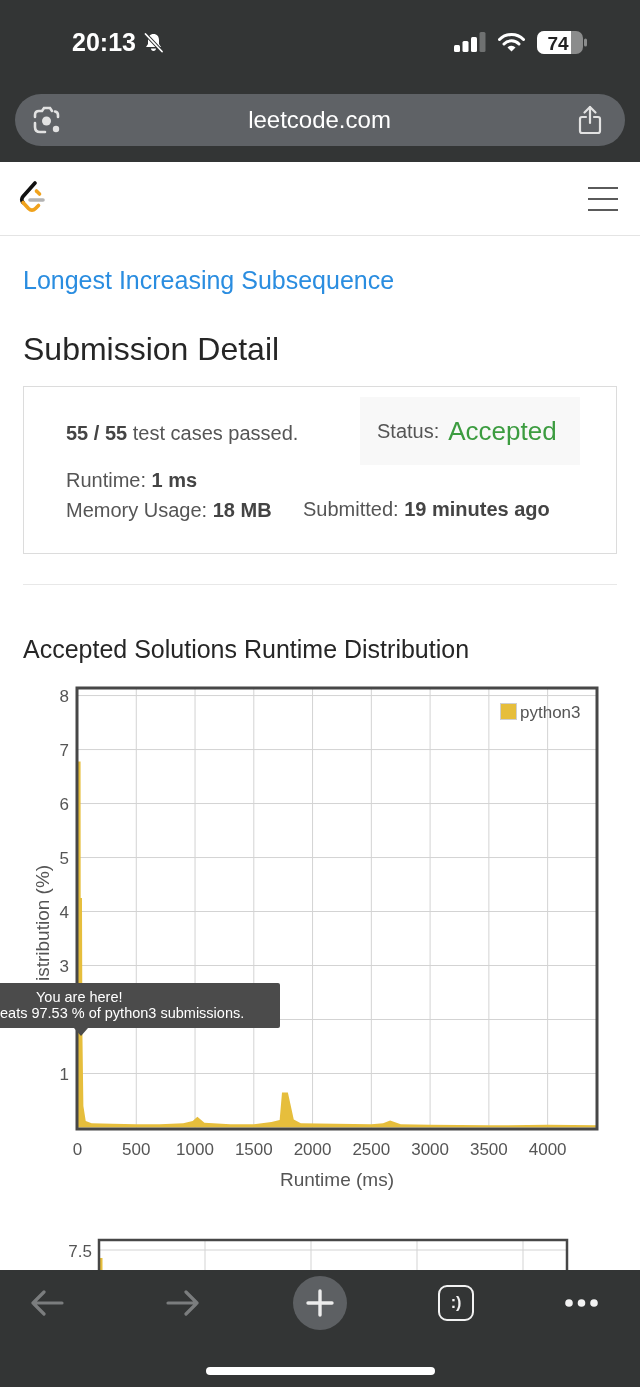 This screenshot has width=640, height=1387. Describe the element at coordinates (502, 431) in the screenshot. I see `status-value: Accepted` at that location.